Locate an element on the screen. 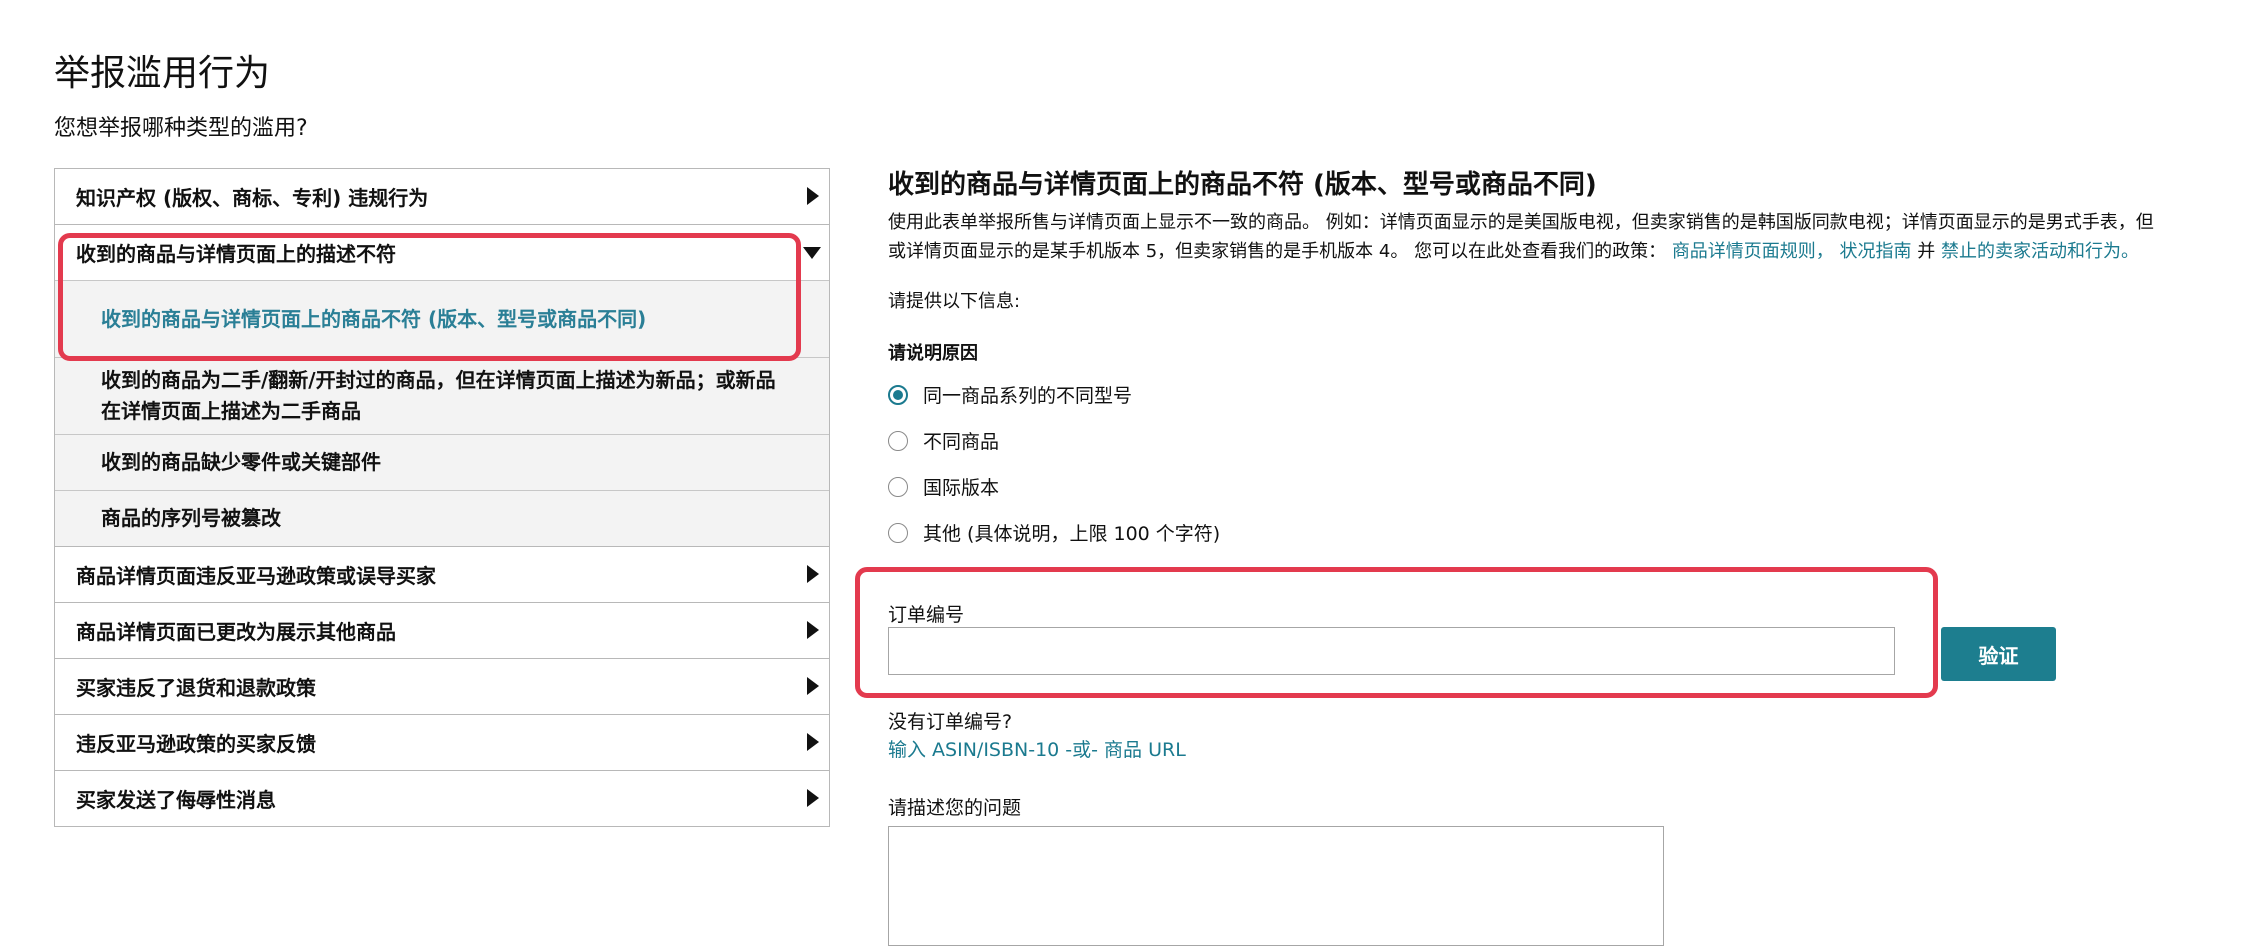 Image resolution: width=2242 pixels, height=946 pixels. category-listing-policy-violation: 商品详情页面违反亚马逊政策或误导买家 is located at coordinates (442, 575).